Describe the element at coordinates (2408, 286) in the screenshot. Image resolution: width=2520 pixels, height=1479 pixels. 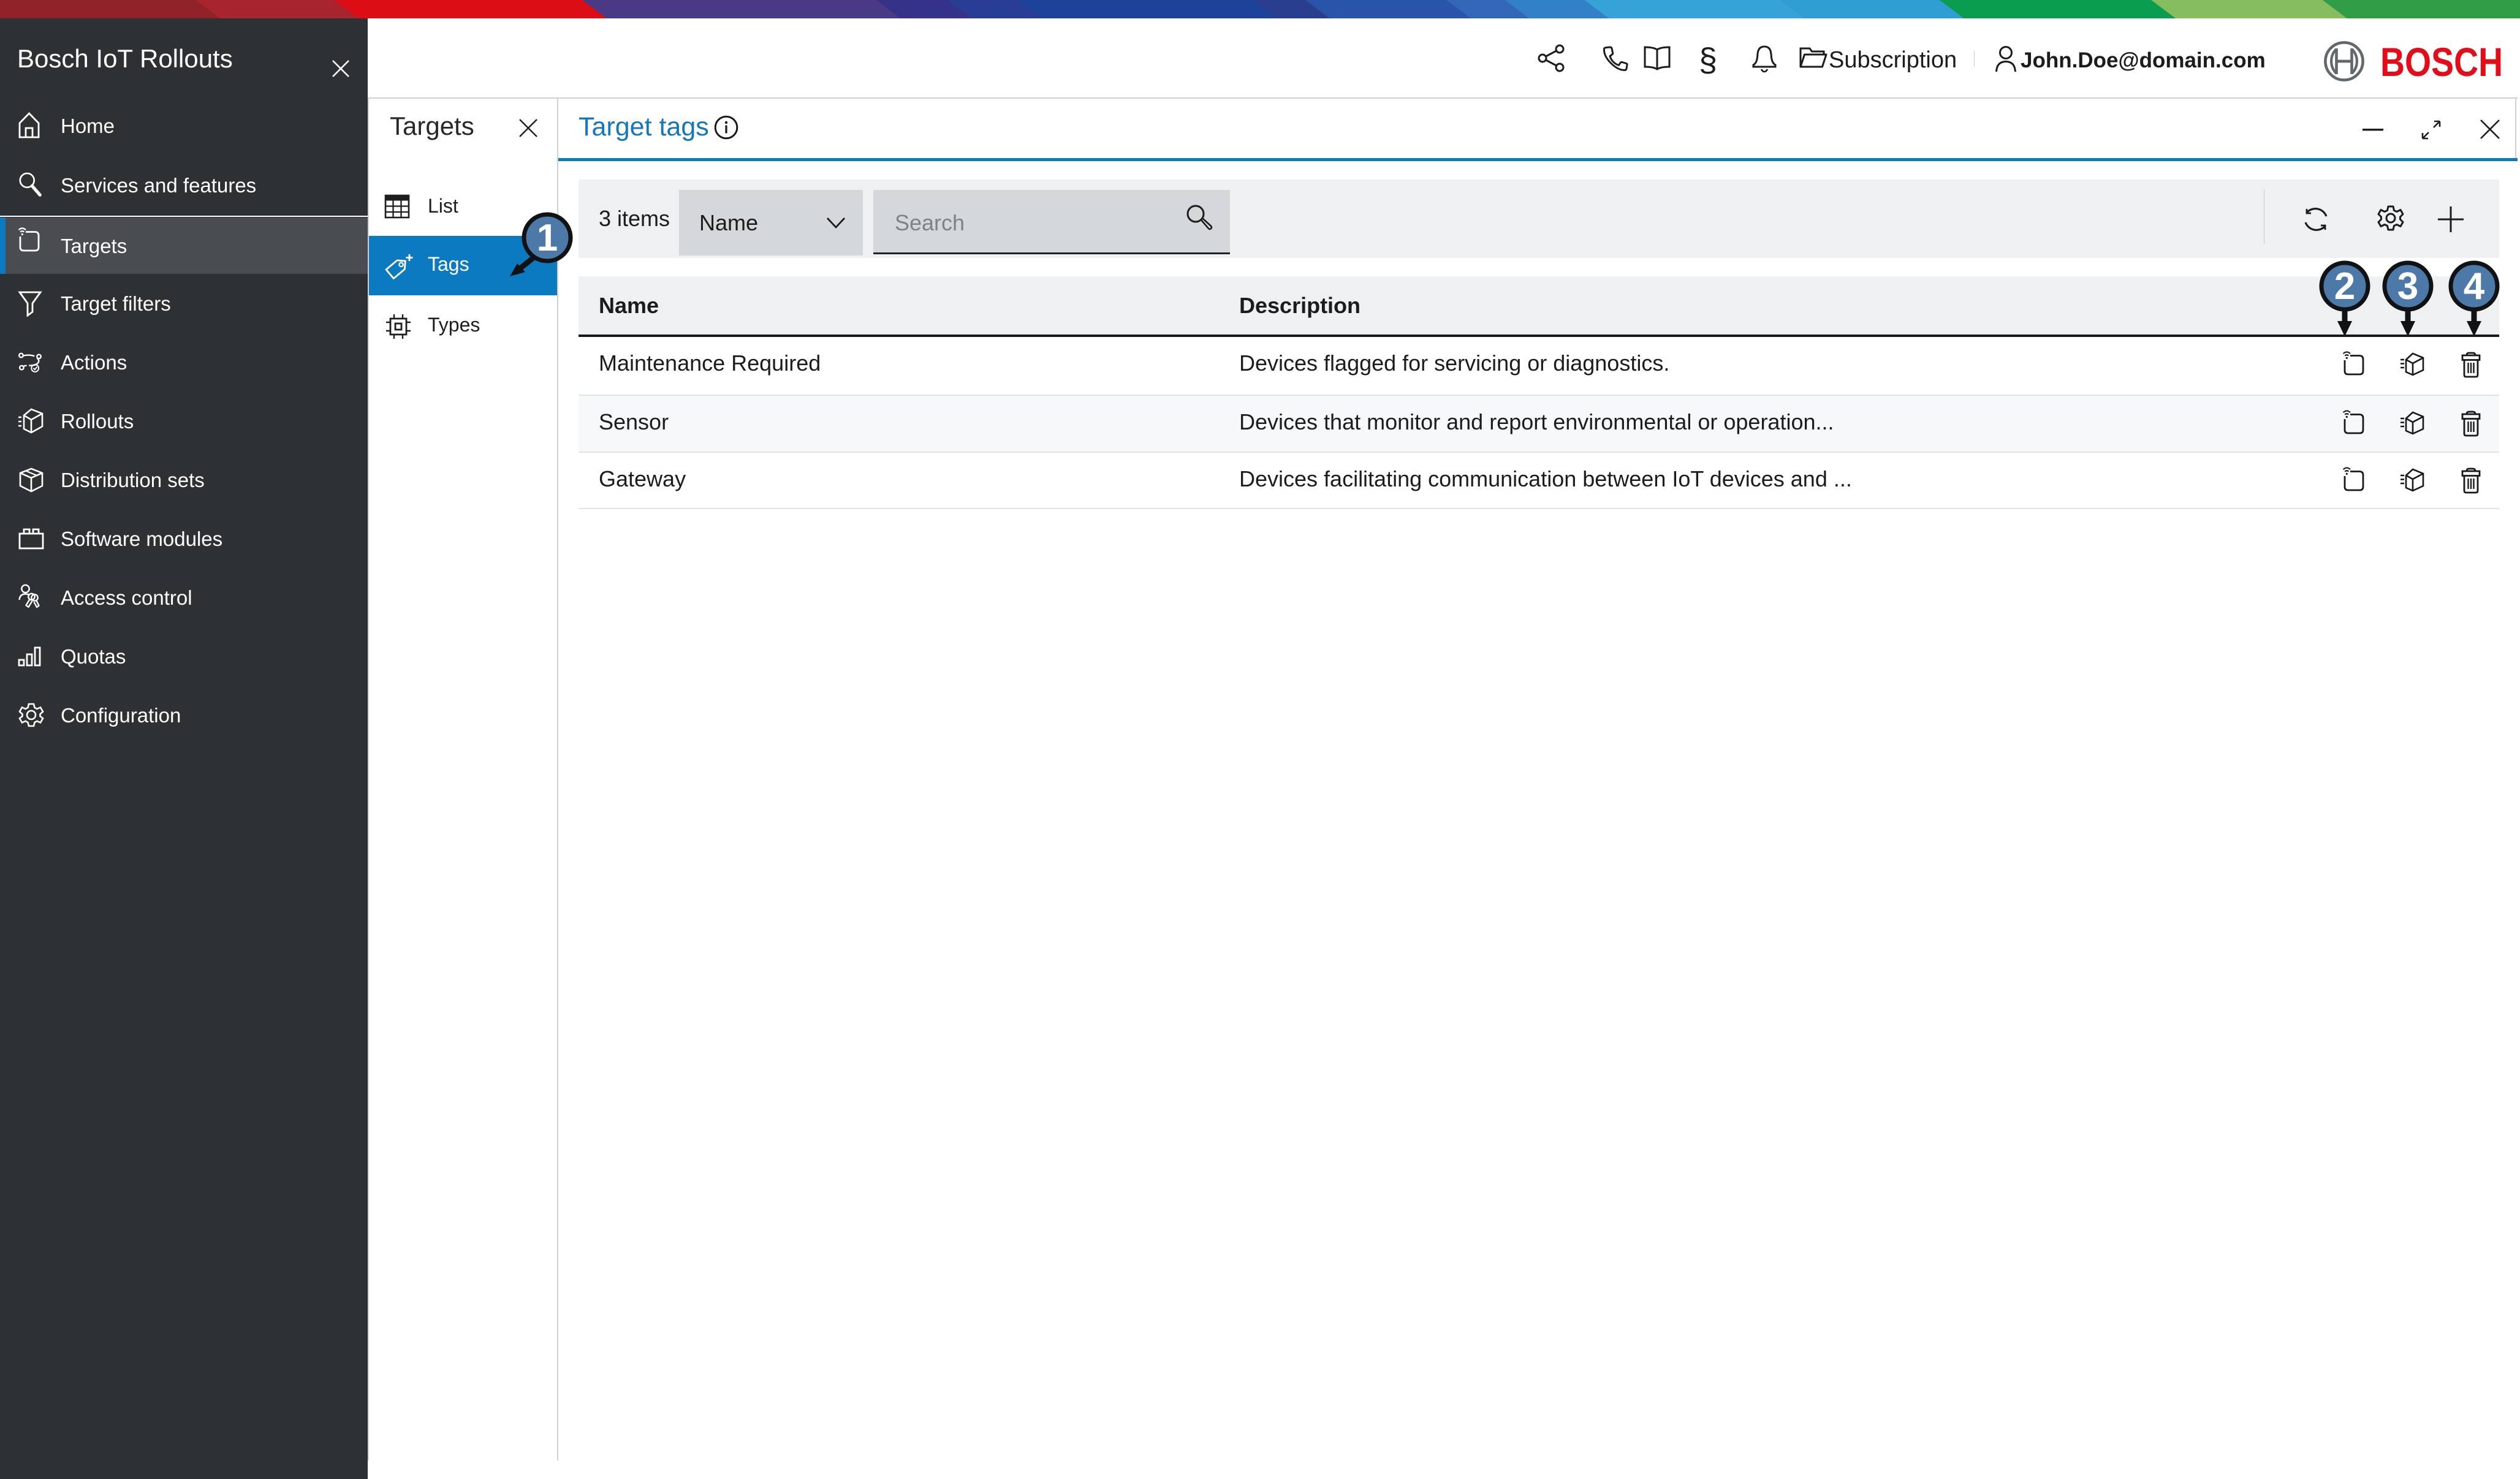
I see `svg-text: 3` at that location.